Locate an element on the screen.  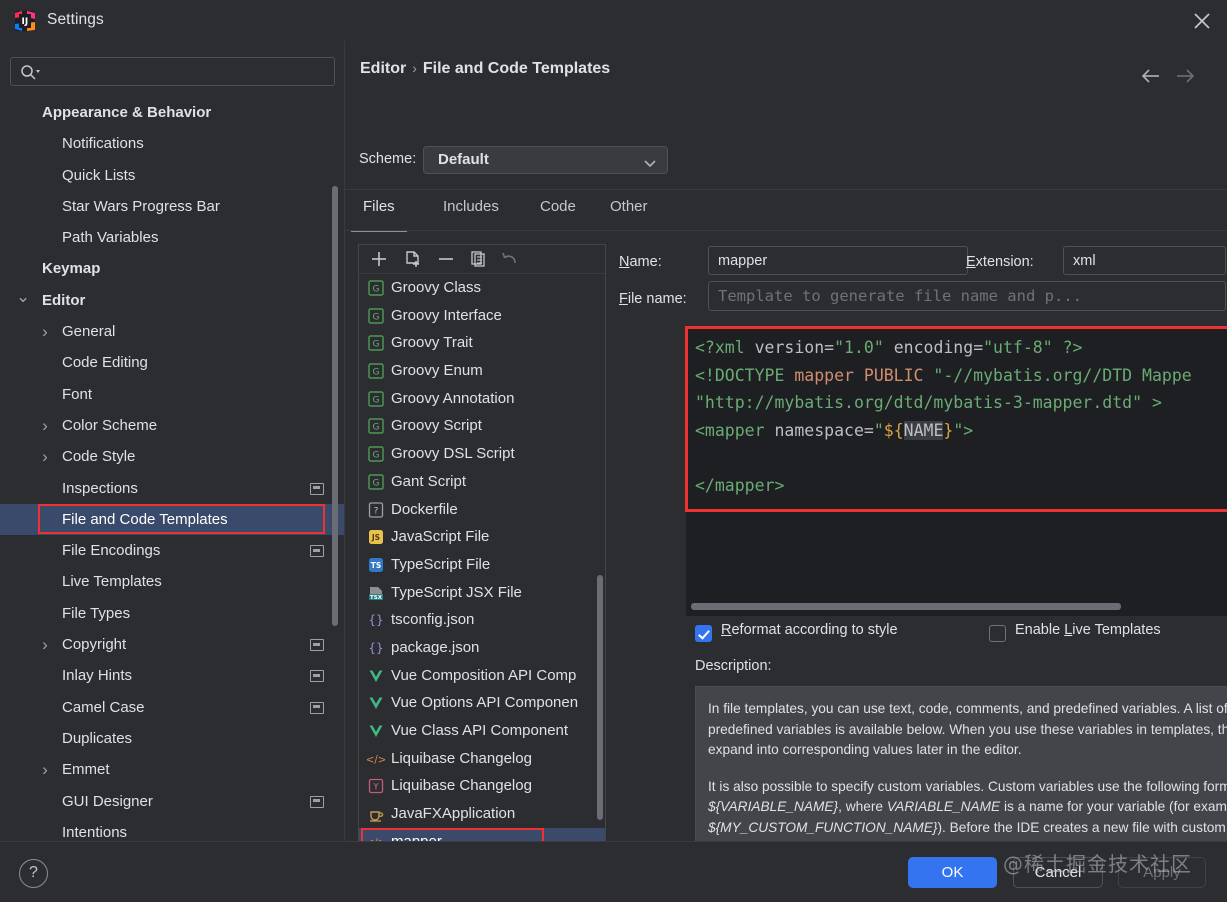
sidebar-item-path-variables: Path Variables is located at coordinates (172, 237).